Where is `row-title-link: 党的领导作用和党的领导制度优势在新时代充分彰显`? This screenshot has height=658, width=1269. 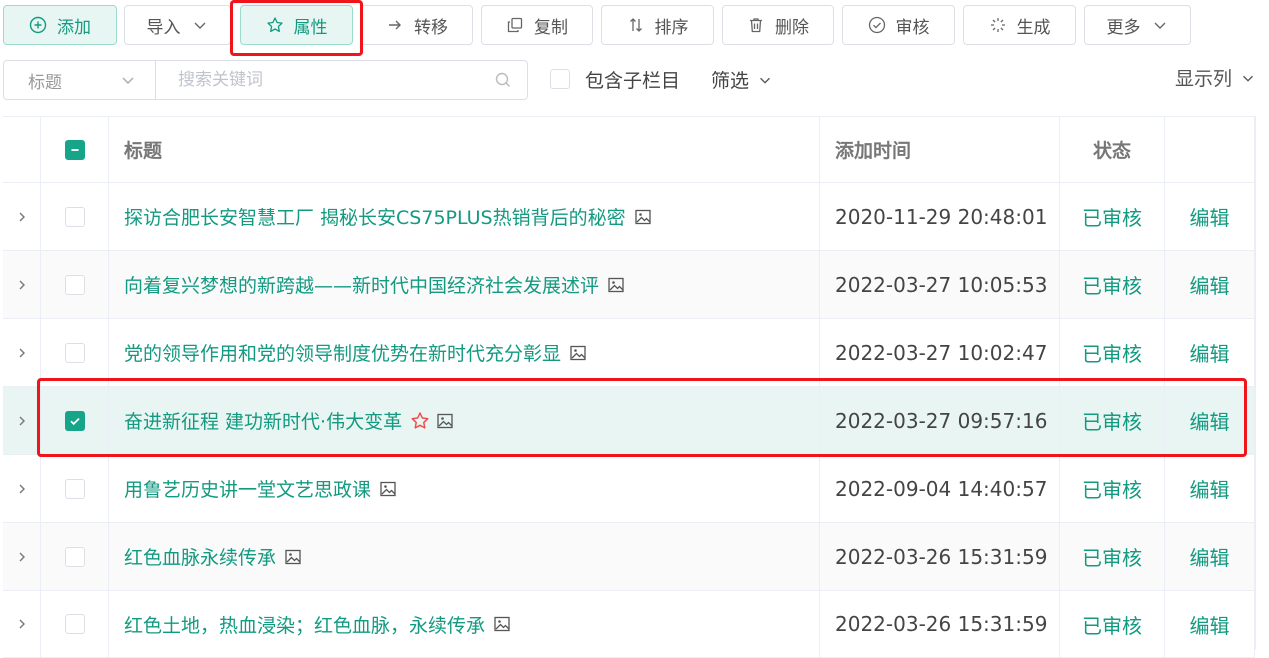 row-title-link: 党的领导作用和党的领导制度优势在新时代充分彰显 is located at coordinates (342, 352).